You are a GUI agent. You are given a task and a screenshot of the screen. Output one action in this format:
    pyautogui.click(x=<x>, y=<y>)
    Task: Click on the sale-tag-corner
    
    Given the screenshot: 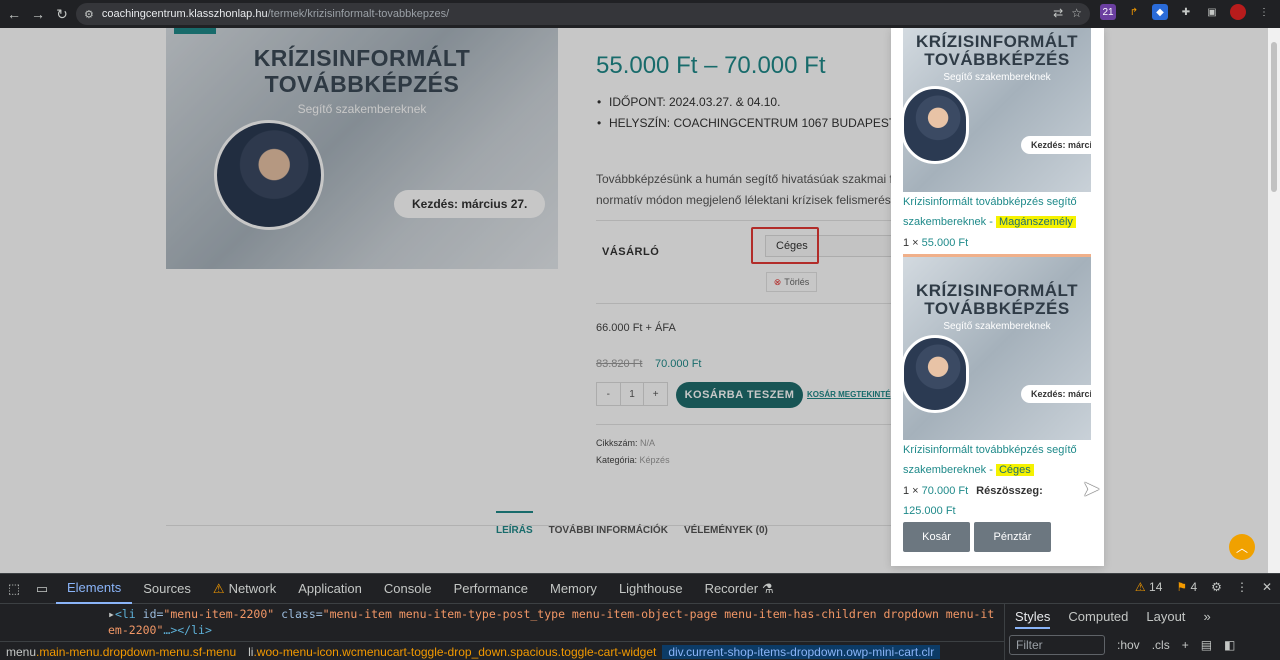 What is the action you would take?
    pyautogui.click(x=195, y=31)
    